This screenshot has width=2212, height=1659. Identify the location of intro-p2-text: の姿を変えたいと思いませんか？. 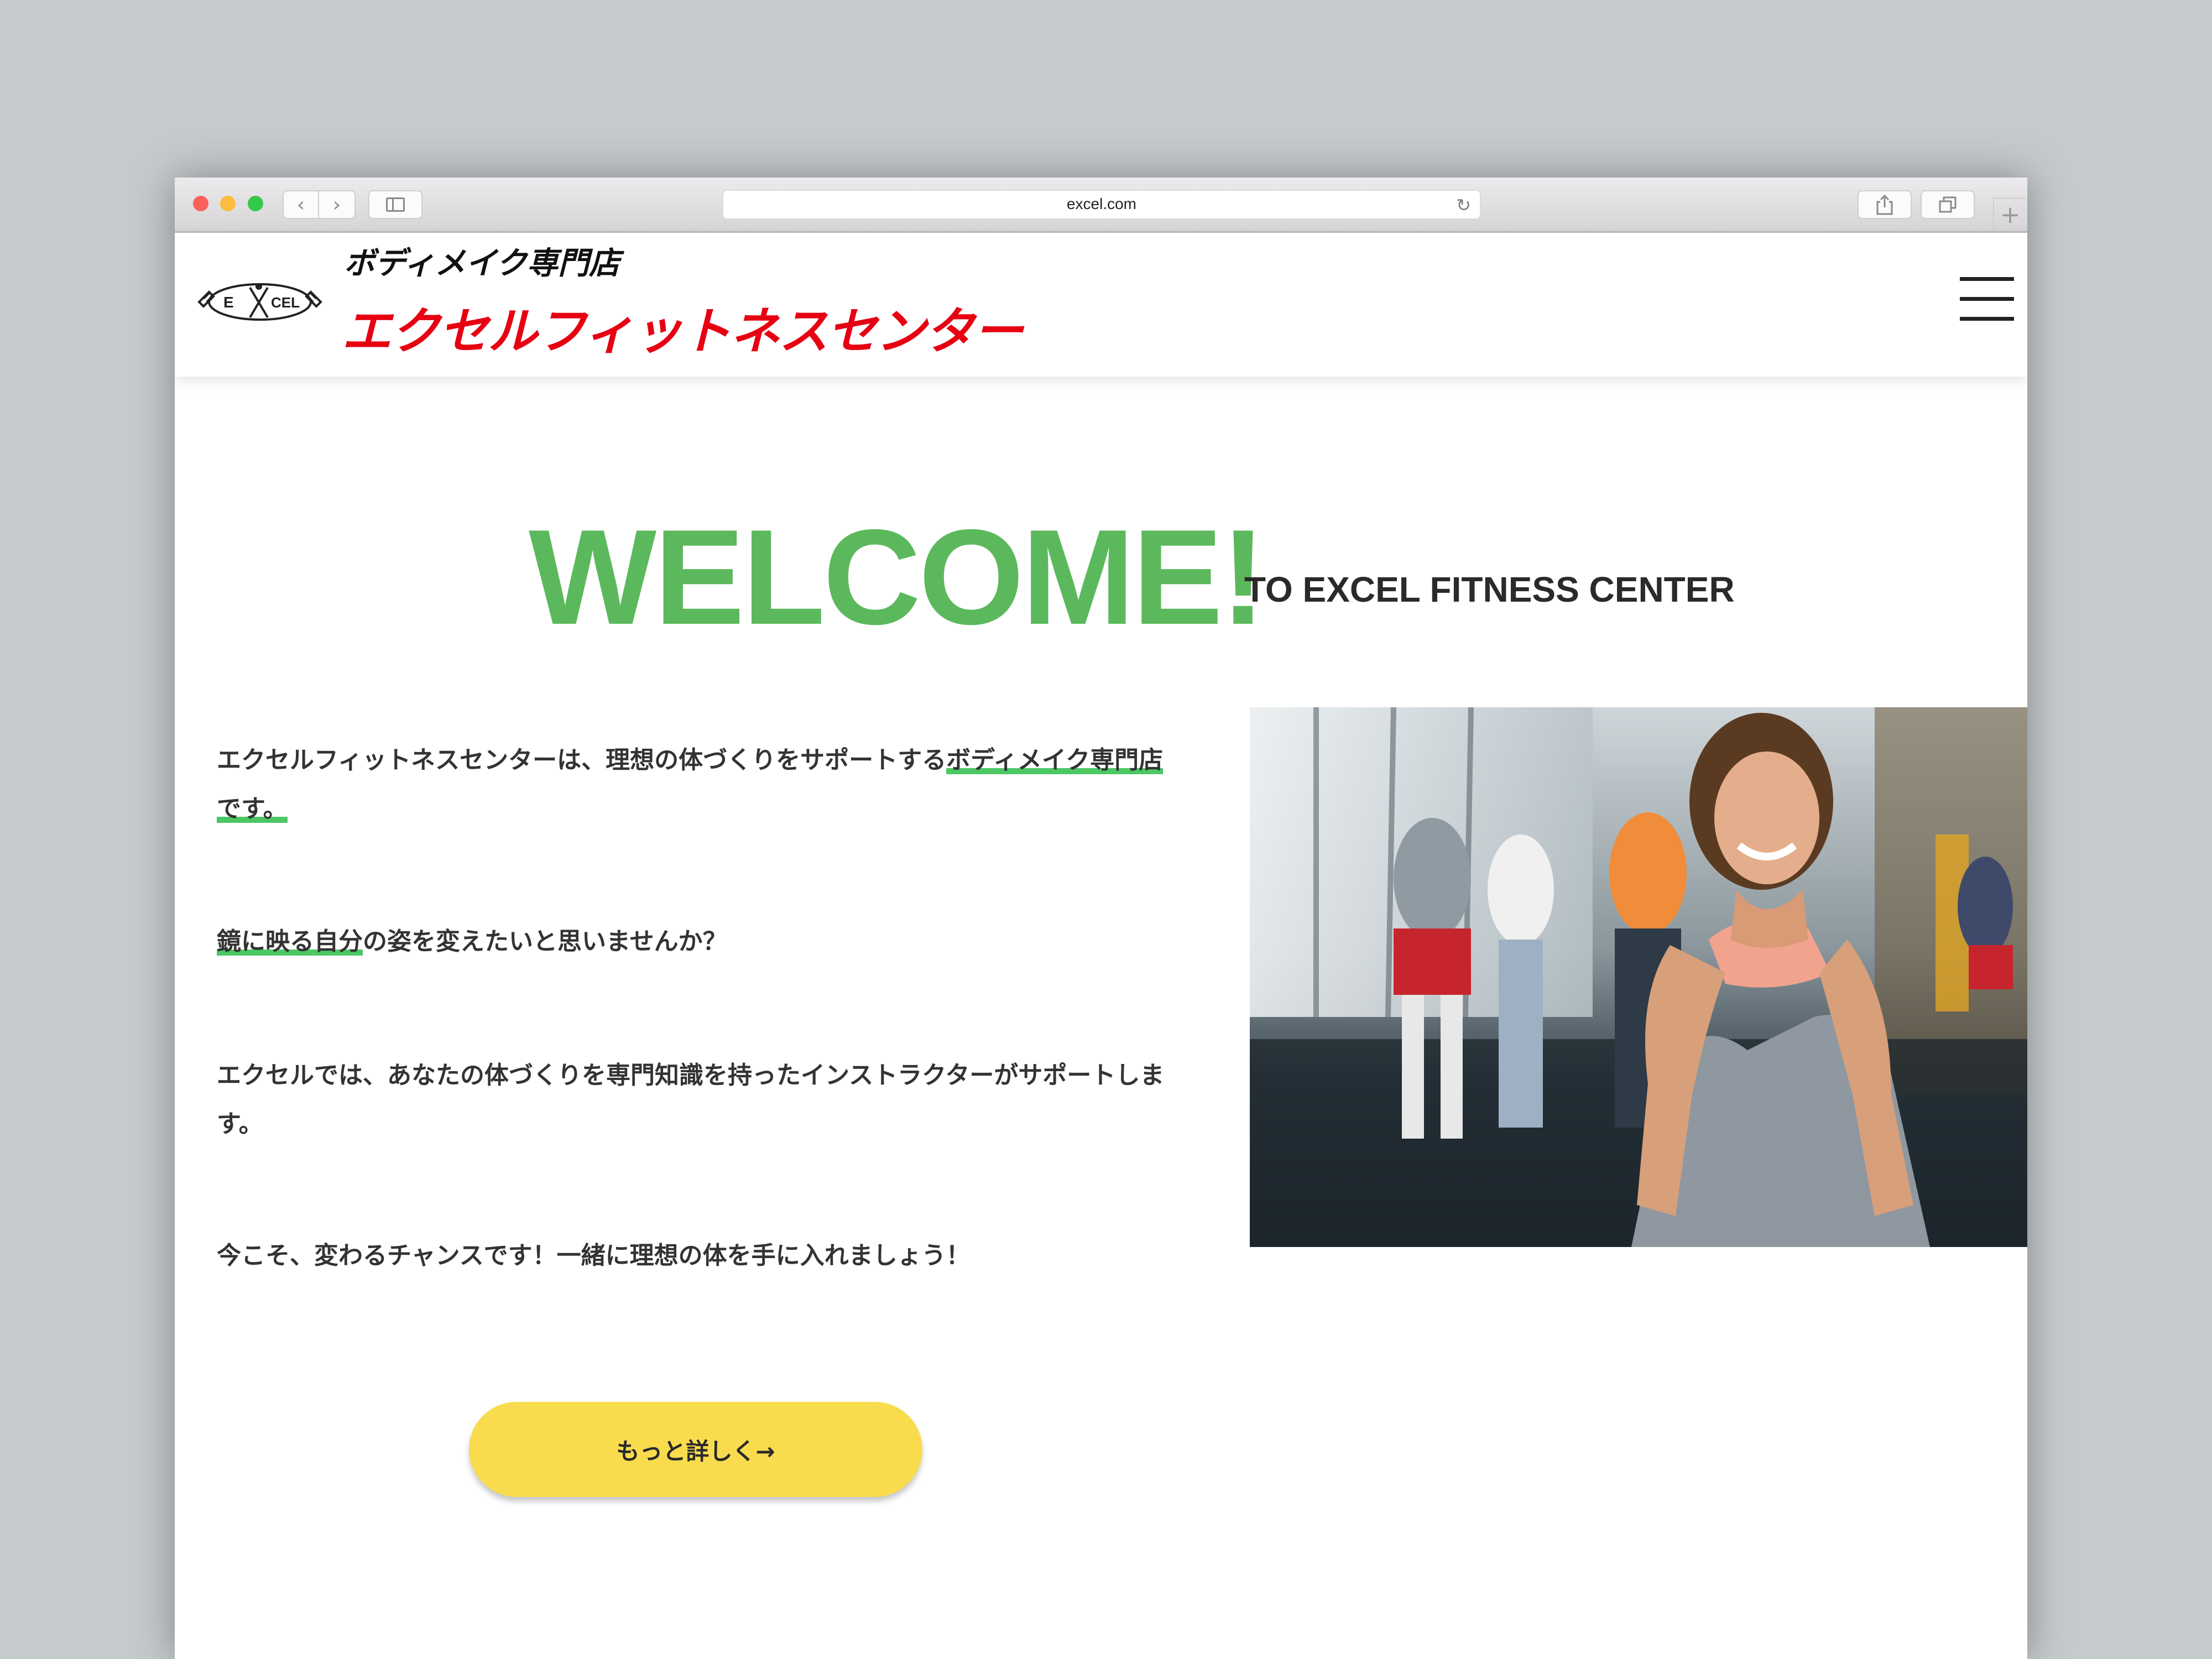
(545, 941).